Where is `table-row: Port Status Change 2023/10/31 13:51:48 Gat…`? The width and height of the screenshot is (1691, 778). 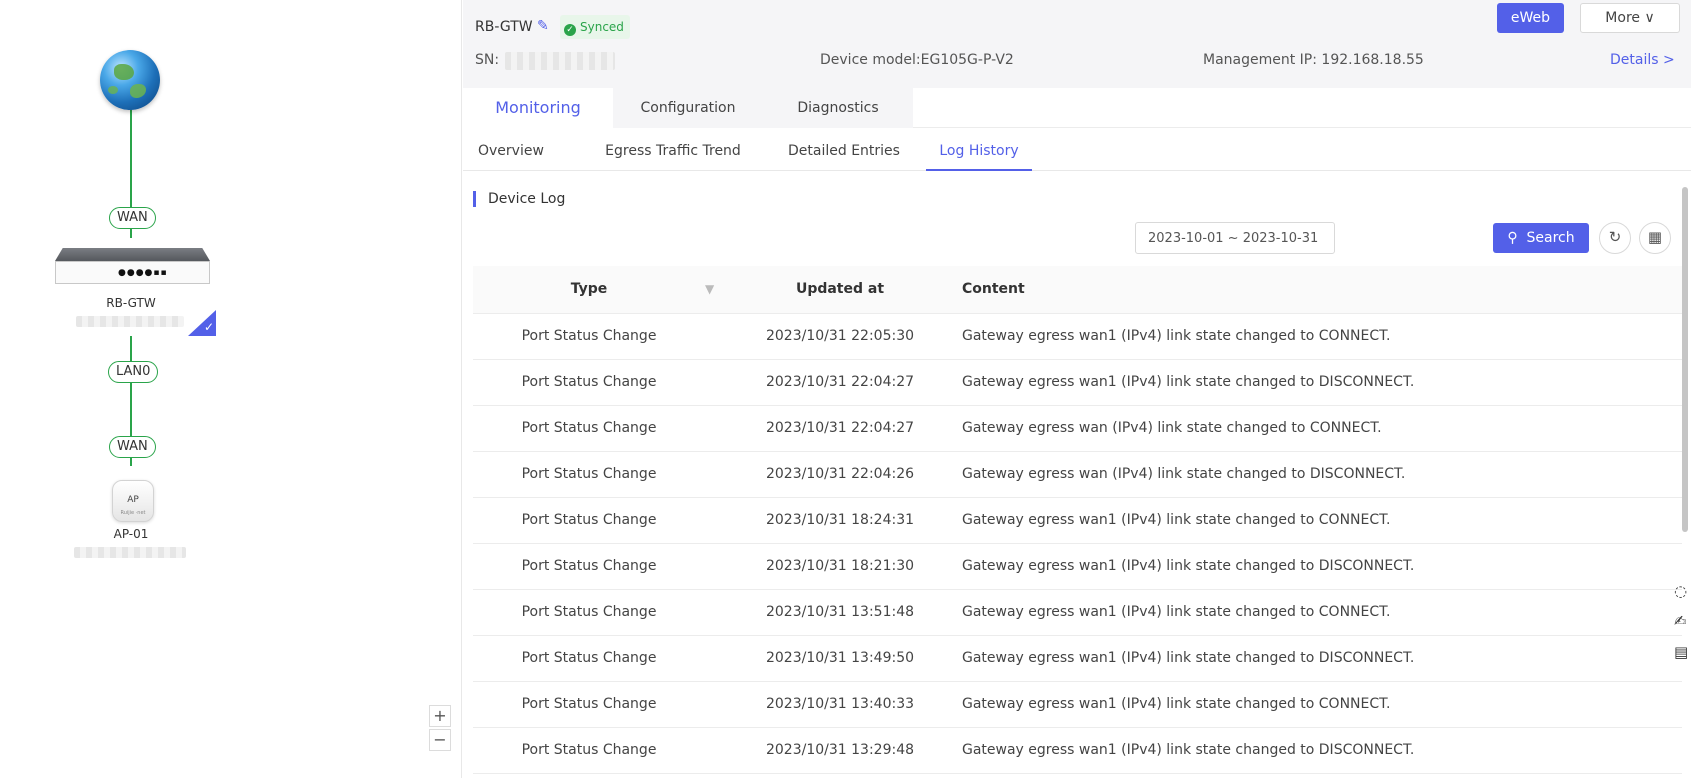
table-row: Port Status Change 2023/10/31 13:51:48 Gat… is located at coordinates (1077, 612).